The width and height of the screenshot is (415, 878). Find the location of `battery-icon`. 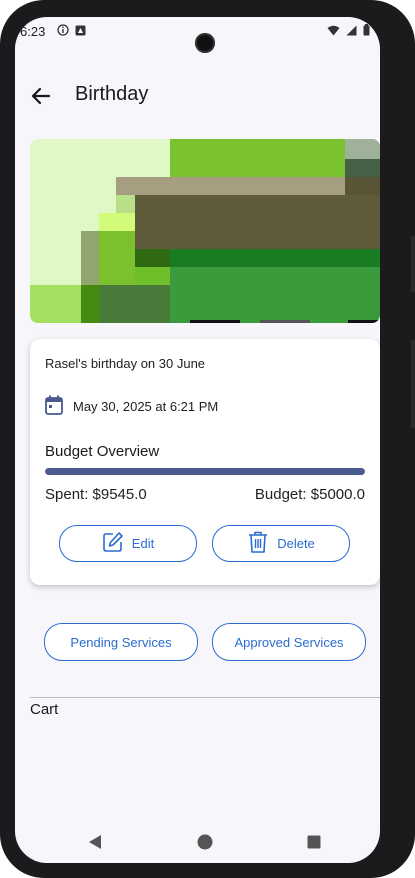

battery-icon is located at coordinates (366, 31).